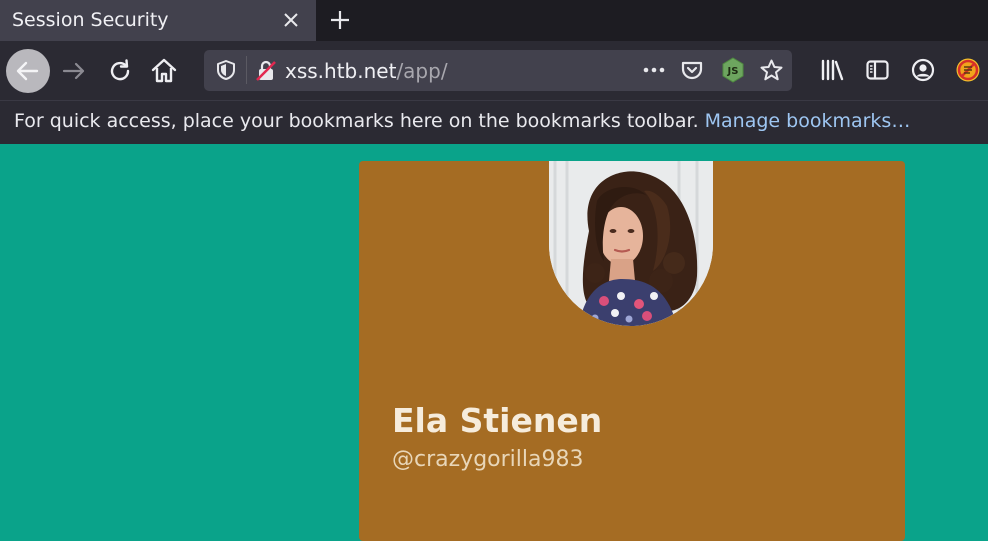 This screenshot has height=541, width=988. Describe the element at coordinates (164, 71) in the screenshot. I see `home-icon` at that location.